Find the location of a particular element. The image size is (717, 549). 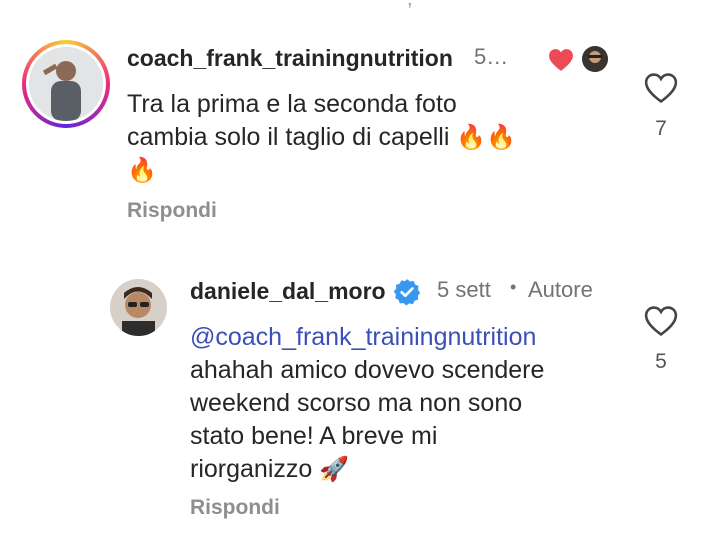

author-mini-avatar is located at coordinates (595, 59).